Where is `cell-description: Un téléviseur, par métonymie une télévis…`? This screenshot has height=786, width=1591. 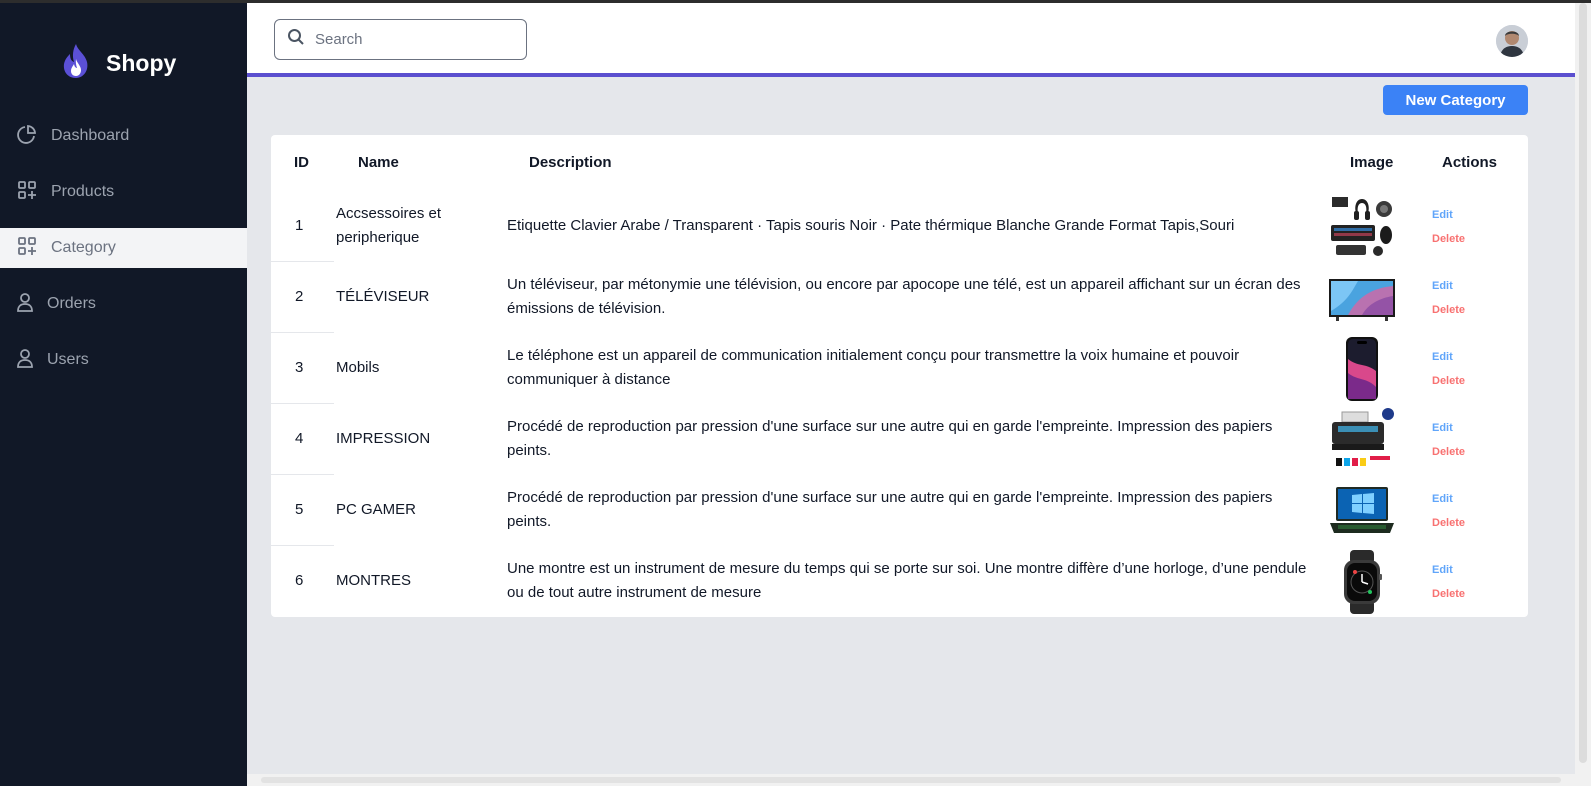
cell-description: Un téléviseur, par métonymie une télévis… is located at coordinates (904, 296).